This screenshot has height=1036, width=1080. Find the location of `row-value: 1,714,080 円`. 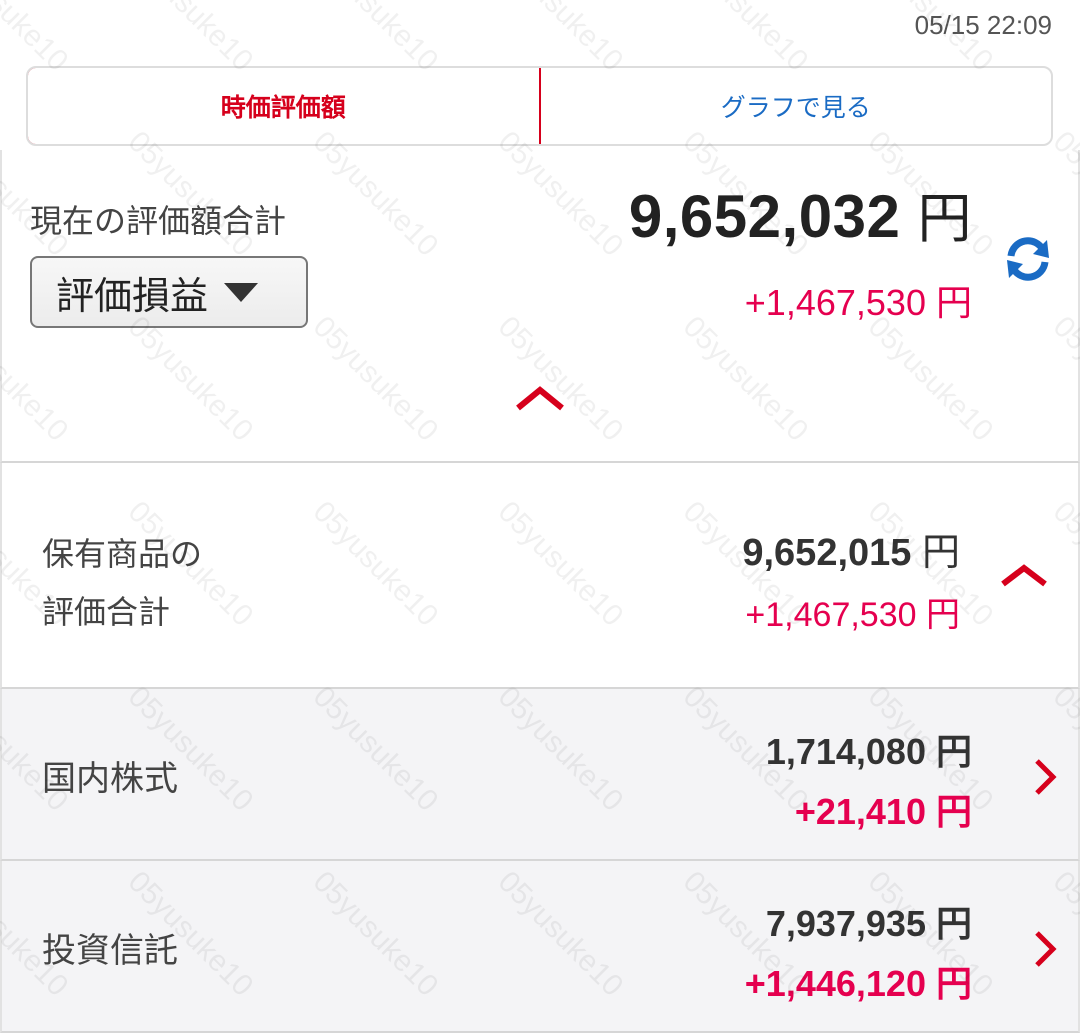

row-value: 1,714,080 円 is located at coordinates (869, 749).